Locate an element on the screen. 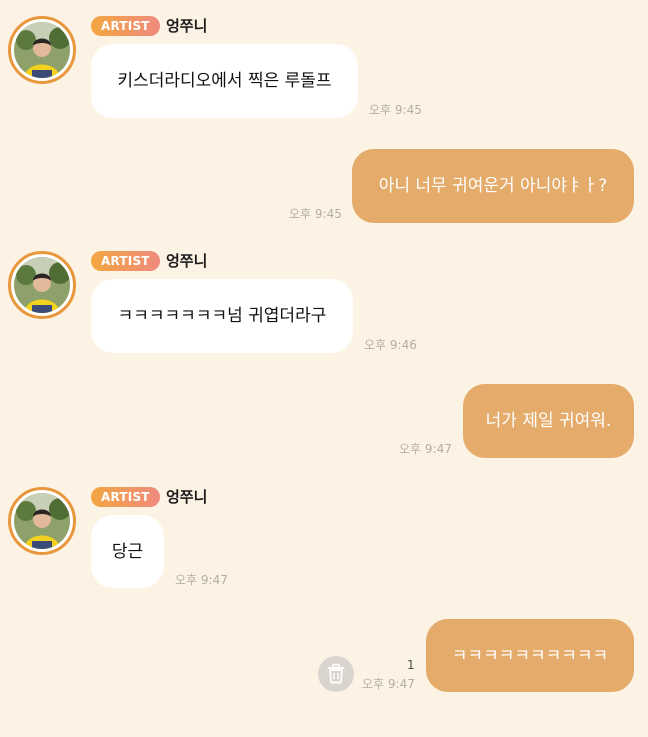 The width and height of the screenshot is (648, 737). message-bubble-incoming: ㅋㅋㅋㅋㅋㅋㅋ넘 귀엽더라구 is located at coordinates (222, 316).